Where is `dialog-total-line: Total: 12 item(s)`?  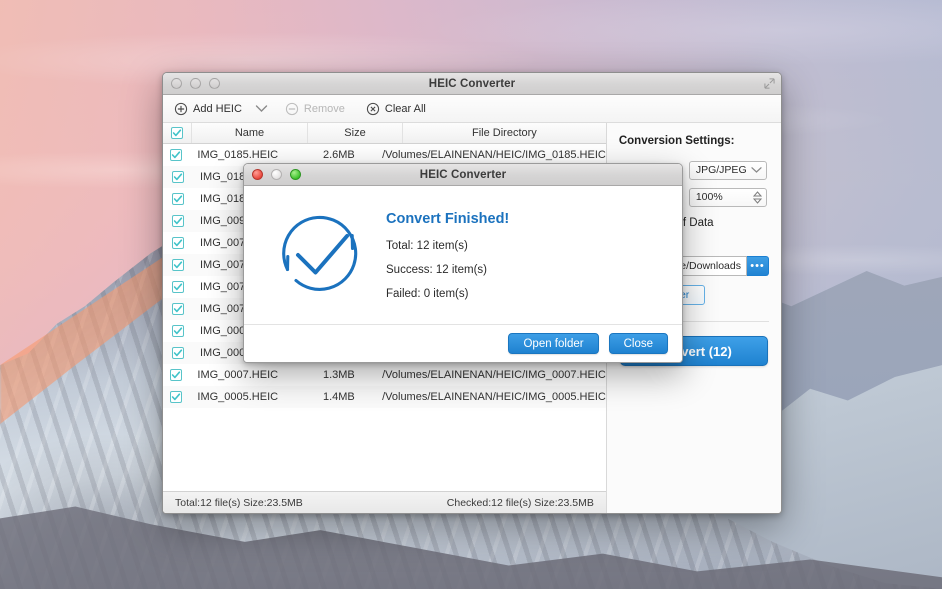 dialog-total-line: Total: 12 item(s) is located at coordinates (427, 245).